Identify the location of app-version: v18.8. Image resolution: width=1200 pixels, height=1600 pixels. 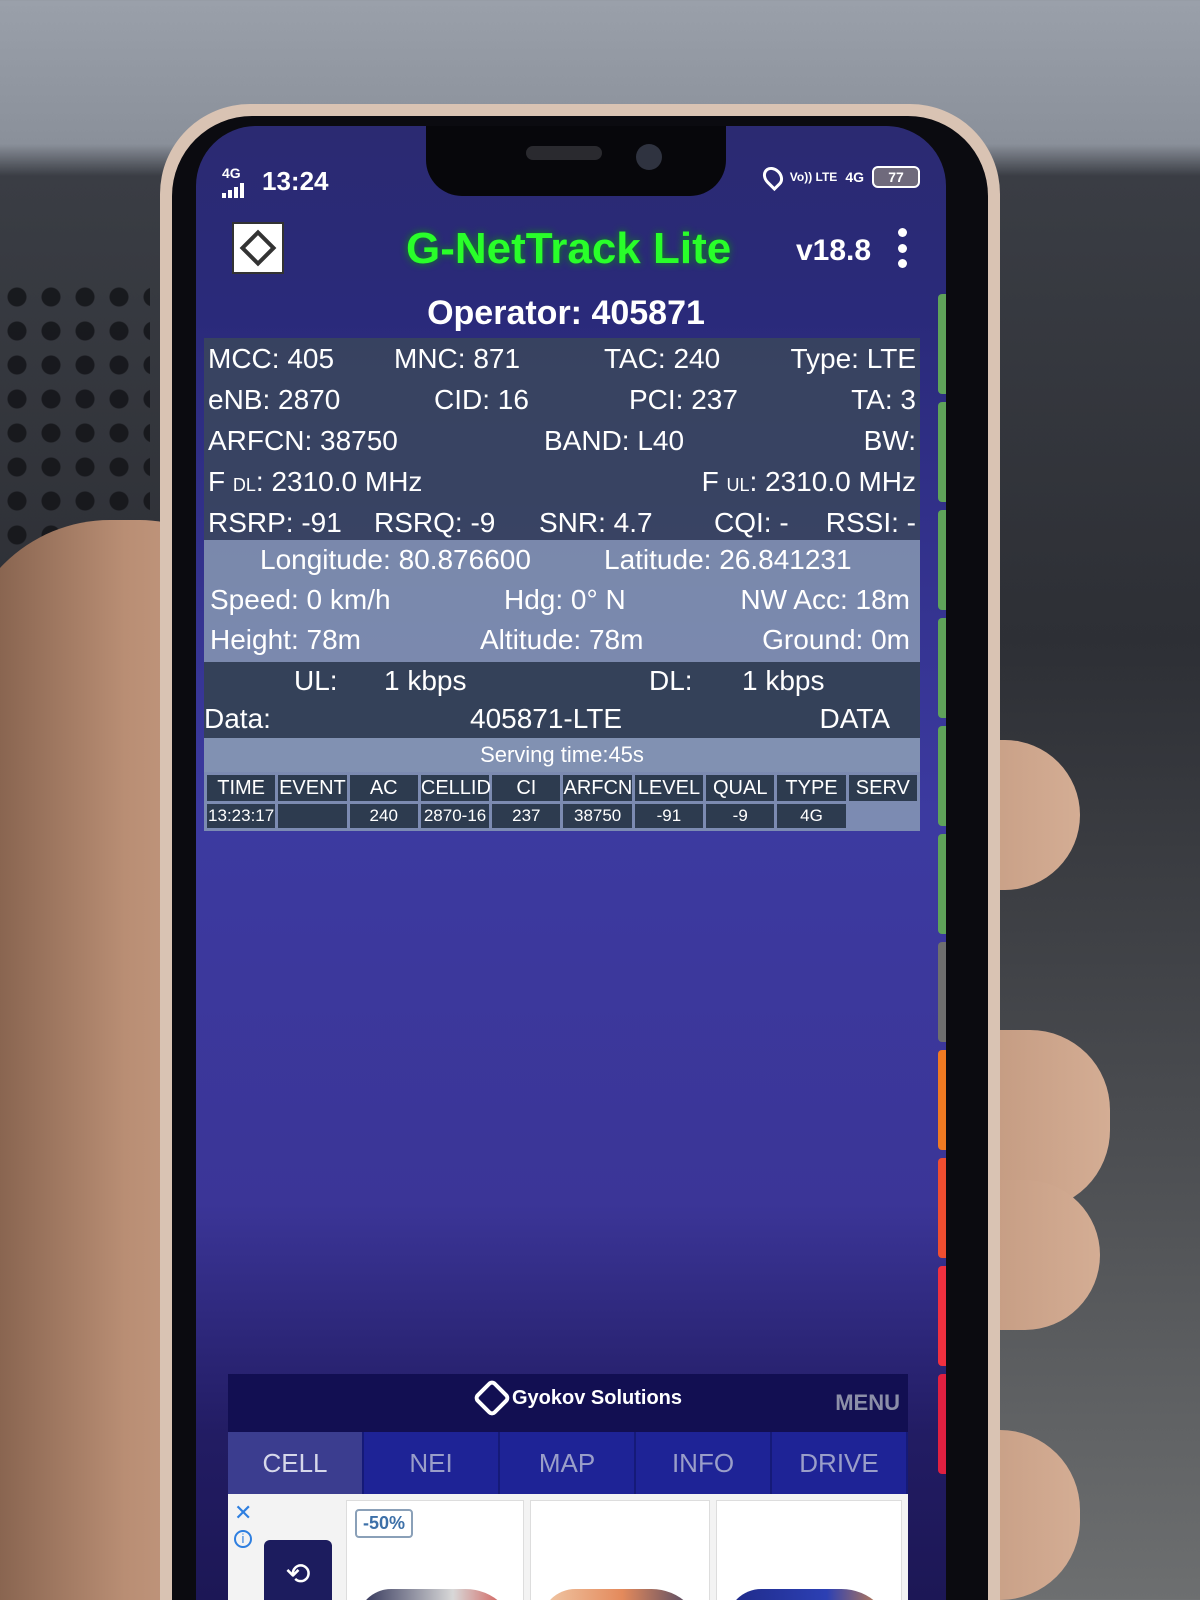
(834, 250).